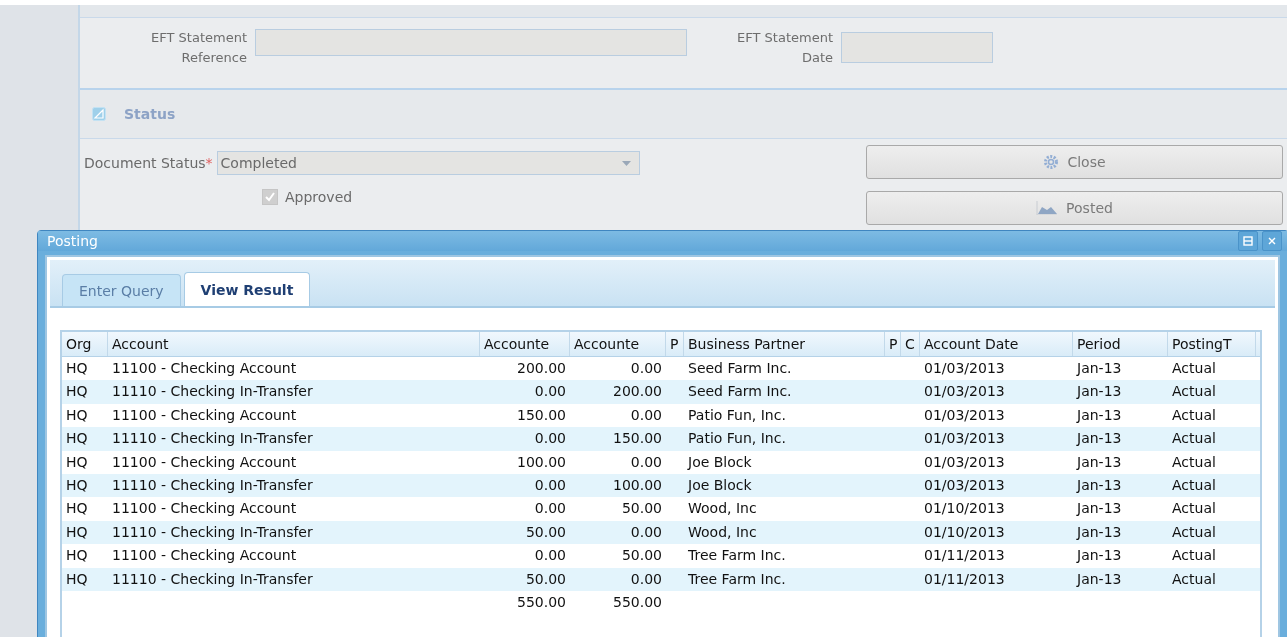 The height and width of the screenshot is (637, 1287). Describe the element at coordinates (150, 114) in the screenshot. I see `section-title: Status` at that location.